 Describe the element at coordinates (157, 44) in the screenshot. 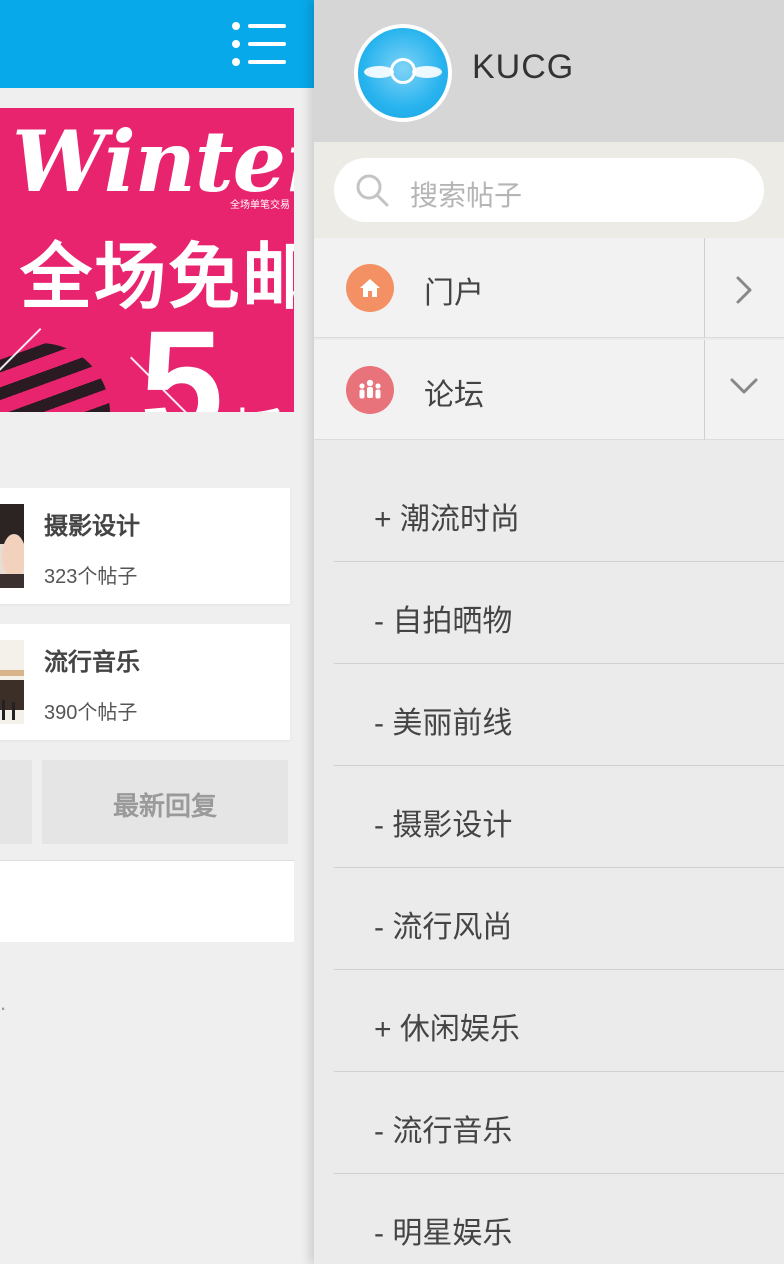

I see `top-bar` at that location.